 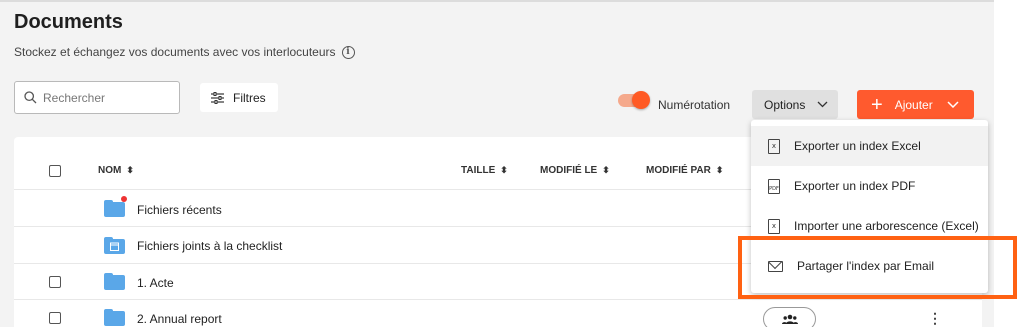 I want to click on column-modified-by: MODIFIÉ PAR ⬍, so click(x=684, y=170).